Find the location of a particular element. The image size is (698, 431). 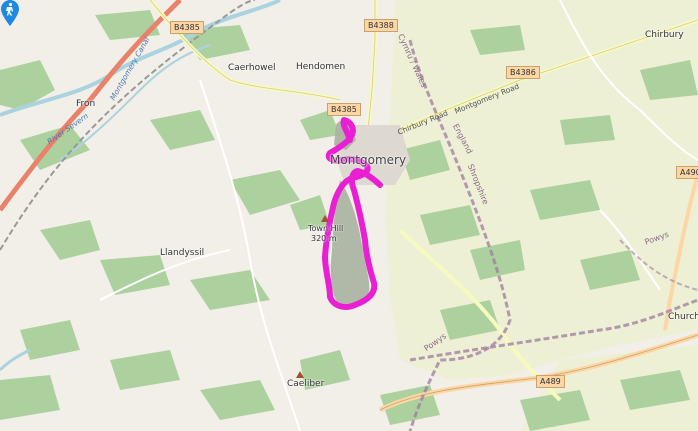

road-shield-b4385-top: B4385 is located at coordinates (187, 27).